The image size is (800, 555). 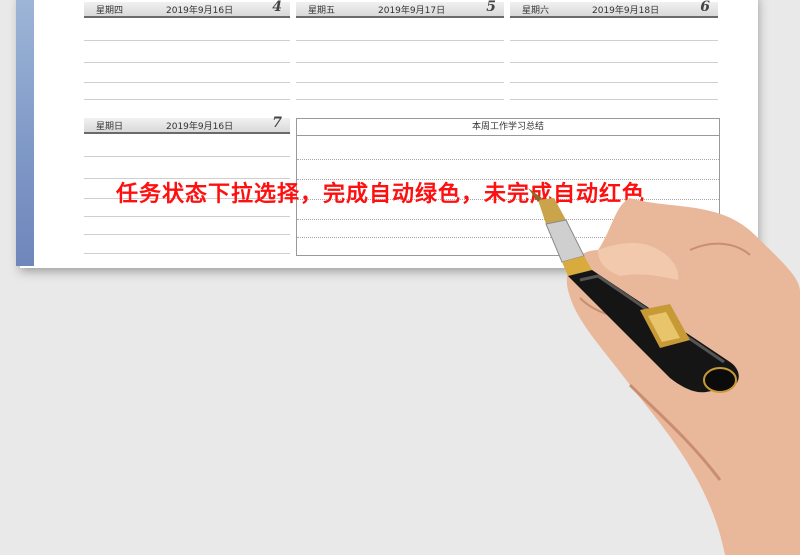 What do you see at coordinates (400, 50) in the screenshot?
I see `day-panel-friday: 星期五 2019年9月17日 5` at bounding box center [400, 50].